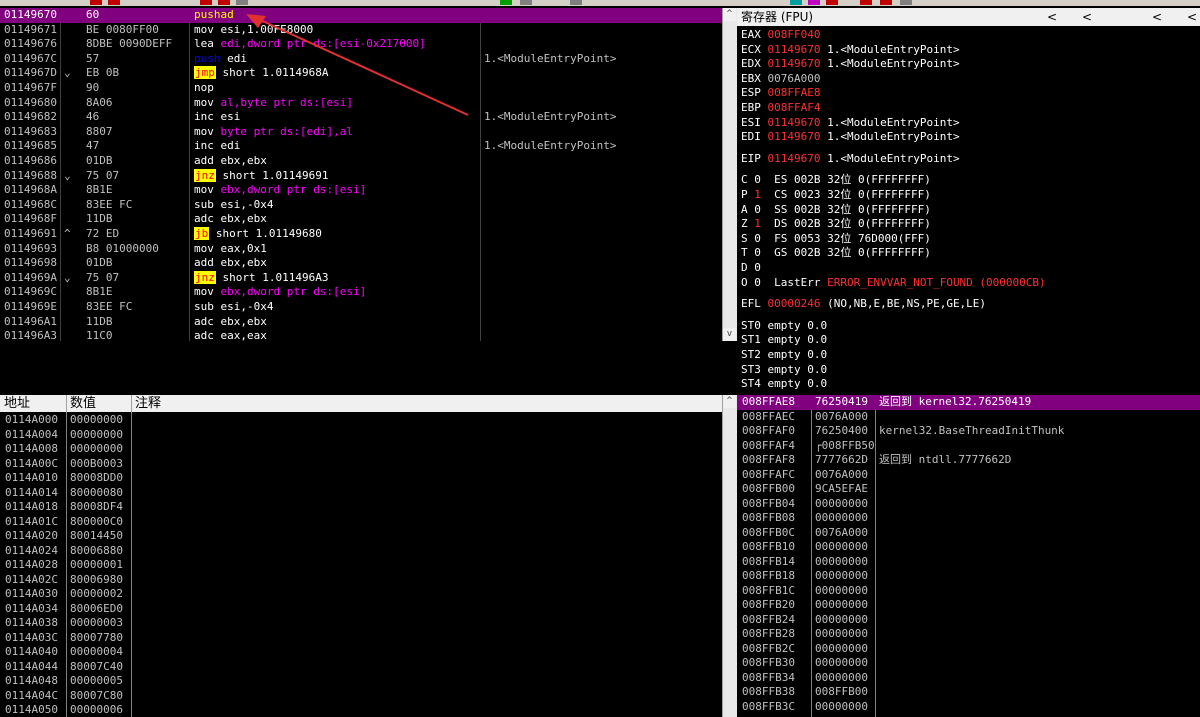 This screenshot has width=1200, height=717. Describe the element at coordinates (361, 263) in the screenshot. I see `disasm-row: 01149698 01DB add ebx,ebx` at that location.